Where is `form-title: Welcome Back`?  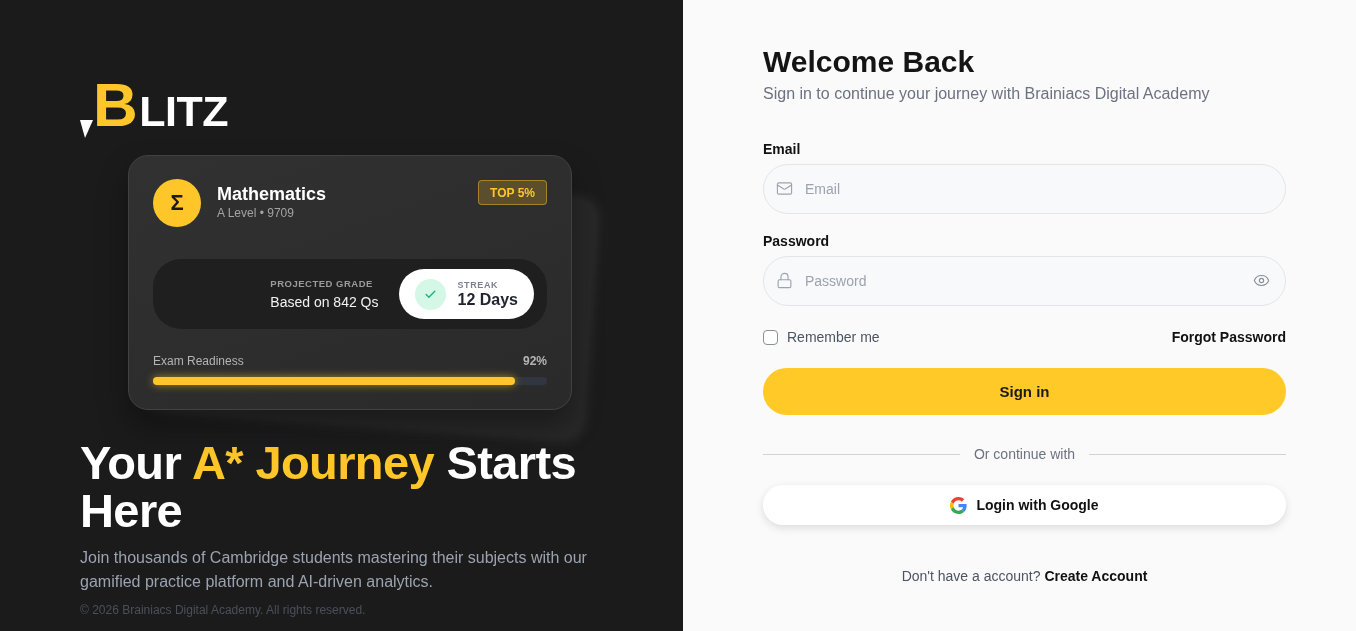 form-title: Welcome Back is located at coordinates (869, 62).